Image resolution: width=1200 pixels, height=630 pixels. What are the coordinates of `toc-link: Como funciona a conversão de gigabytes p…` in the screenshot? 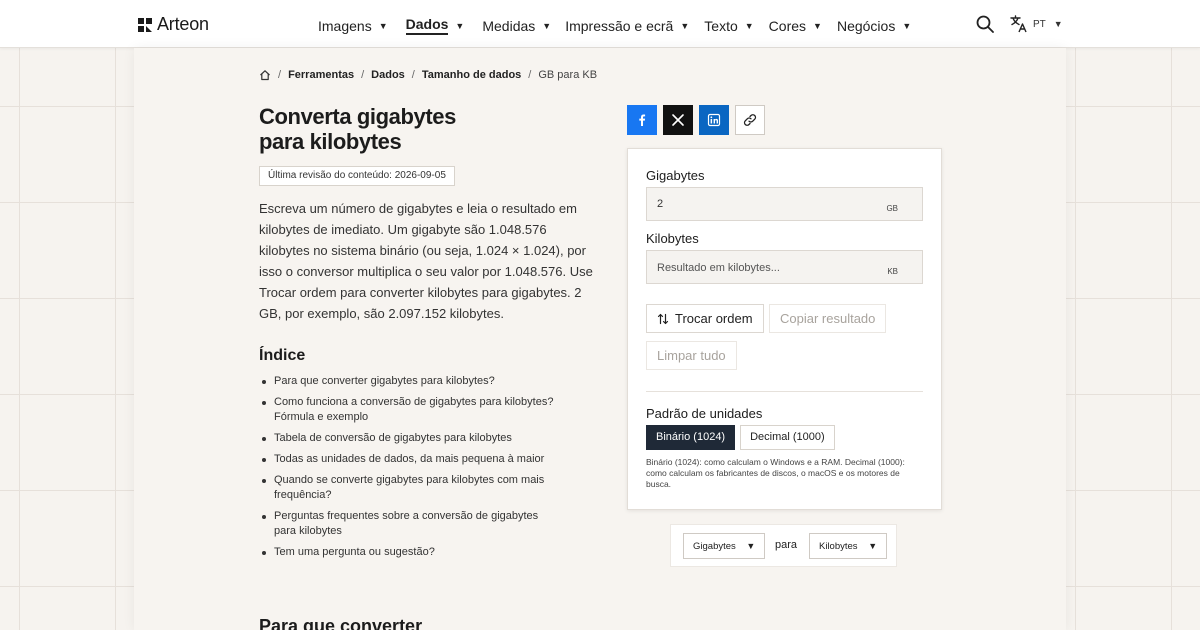 It's located at (409, 410).